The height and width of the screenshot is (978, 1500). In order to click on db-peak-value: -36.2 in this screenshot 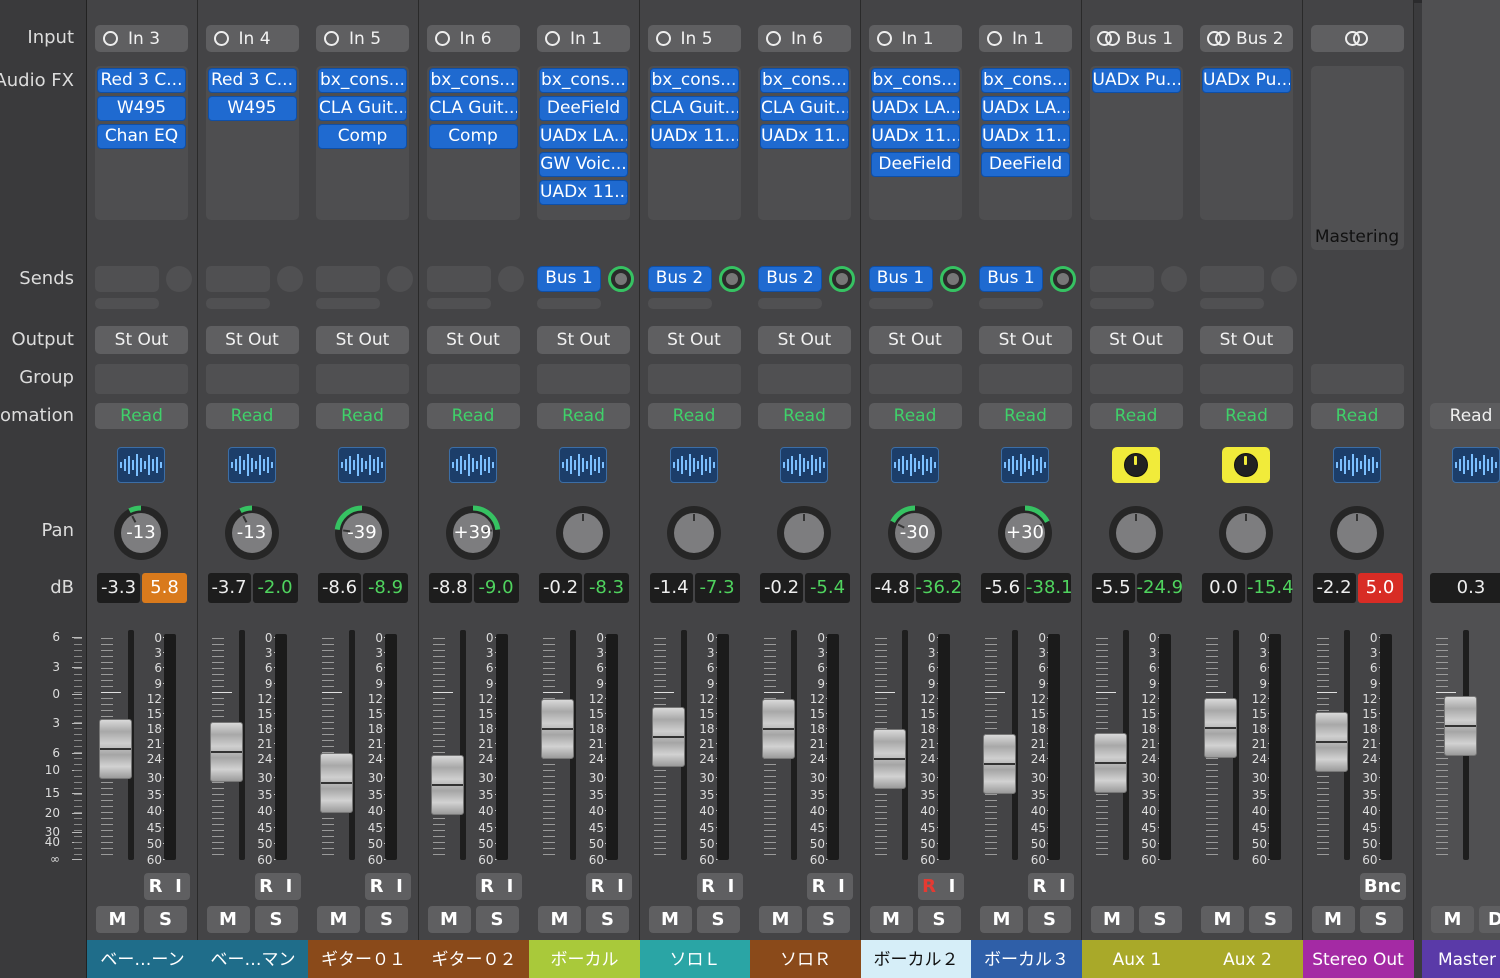, I will do `click(938, 588)`.